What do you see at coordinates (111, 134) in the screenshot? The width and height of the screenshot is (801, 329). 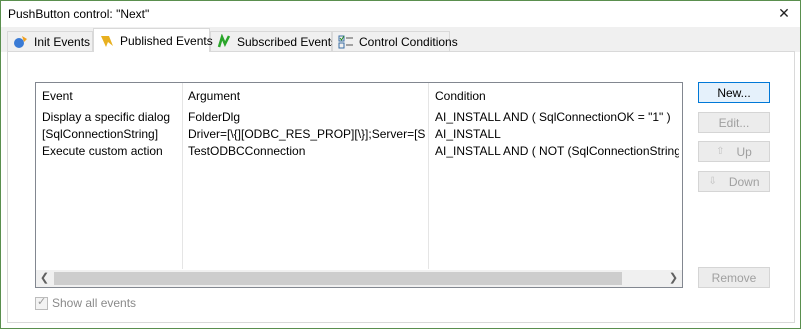 I see `cell-event: [SqlConnectionString]` at bounding box center [111, 134].